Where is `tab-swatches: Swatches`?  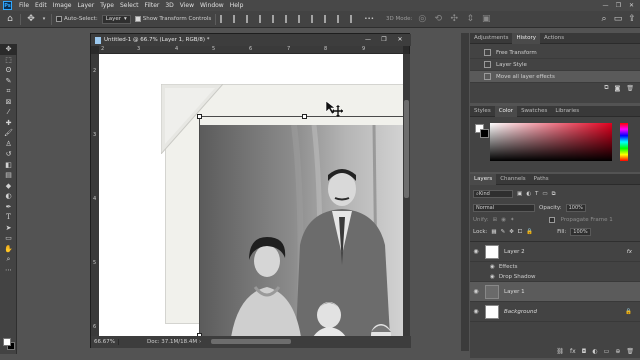
tab-swatches: Swatches is located at coordinates (534, 111).